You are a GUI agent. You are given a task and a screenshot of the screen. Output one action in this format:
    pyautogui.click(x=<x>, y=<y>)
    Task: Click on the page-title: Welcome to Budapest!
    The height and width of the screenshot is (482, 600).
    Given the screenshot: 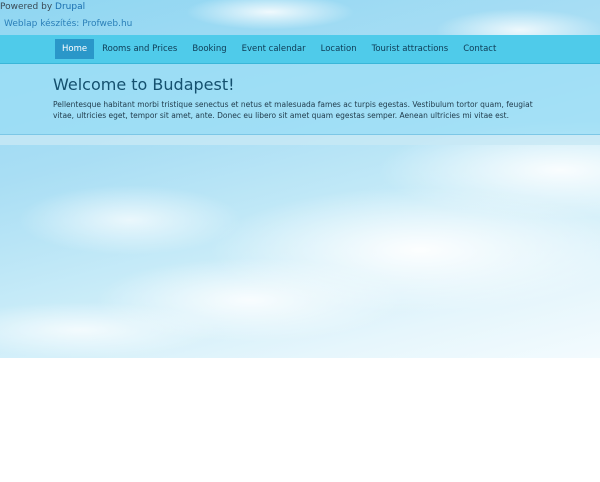 What is the action you would take?
    pyautogui.click(x=144, y=84)
    